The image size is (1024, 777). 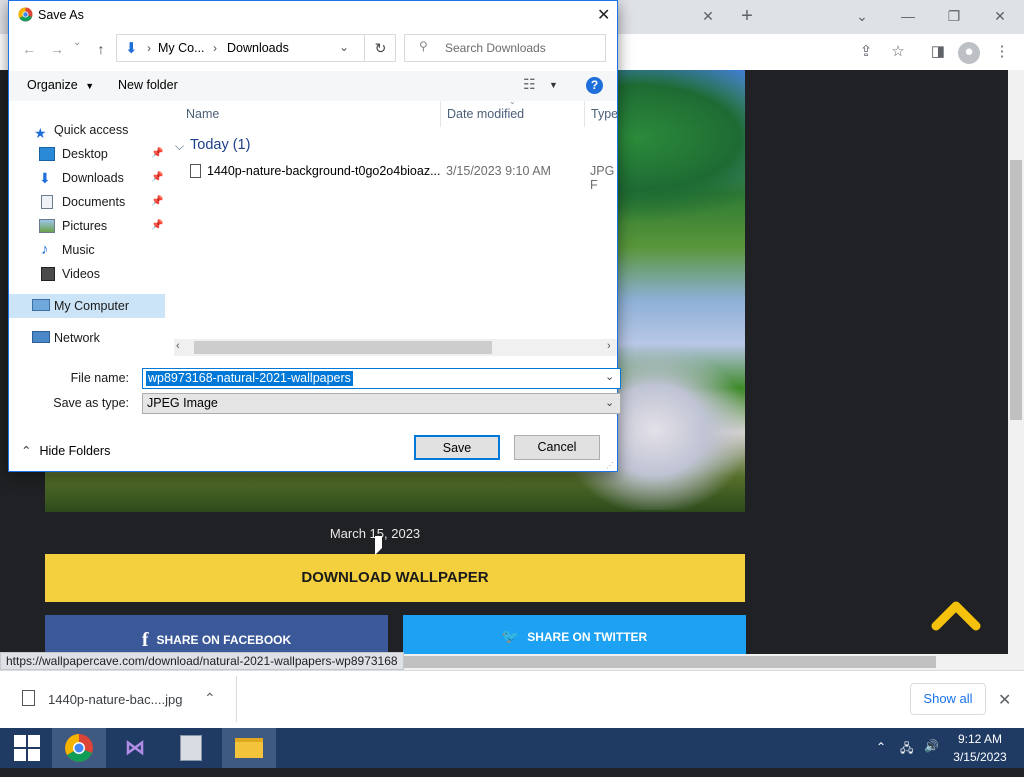 What do you see at coordinates (77, 338) in the screenshot?
I see `nav-label: Network` at bounding box center [77, 338].